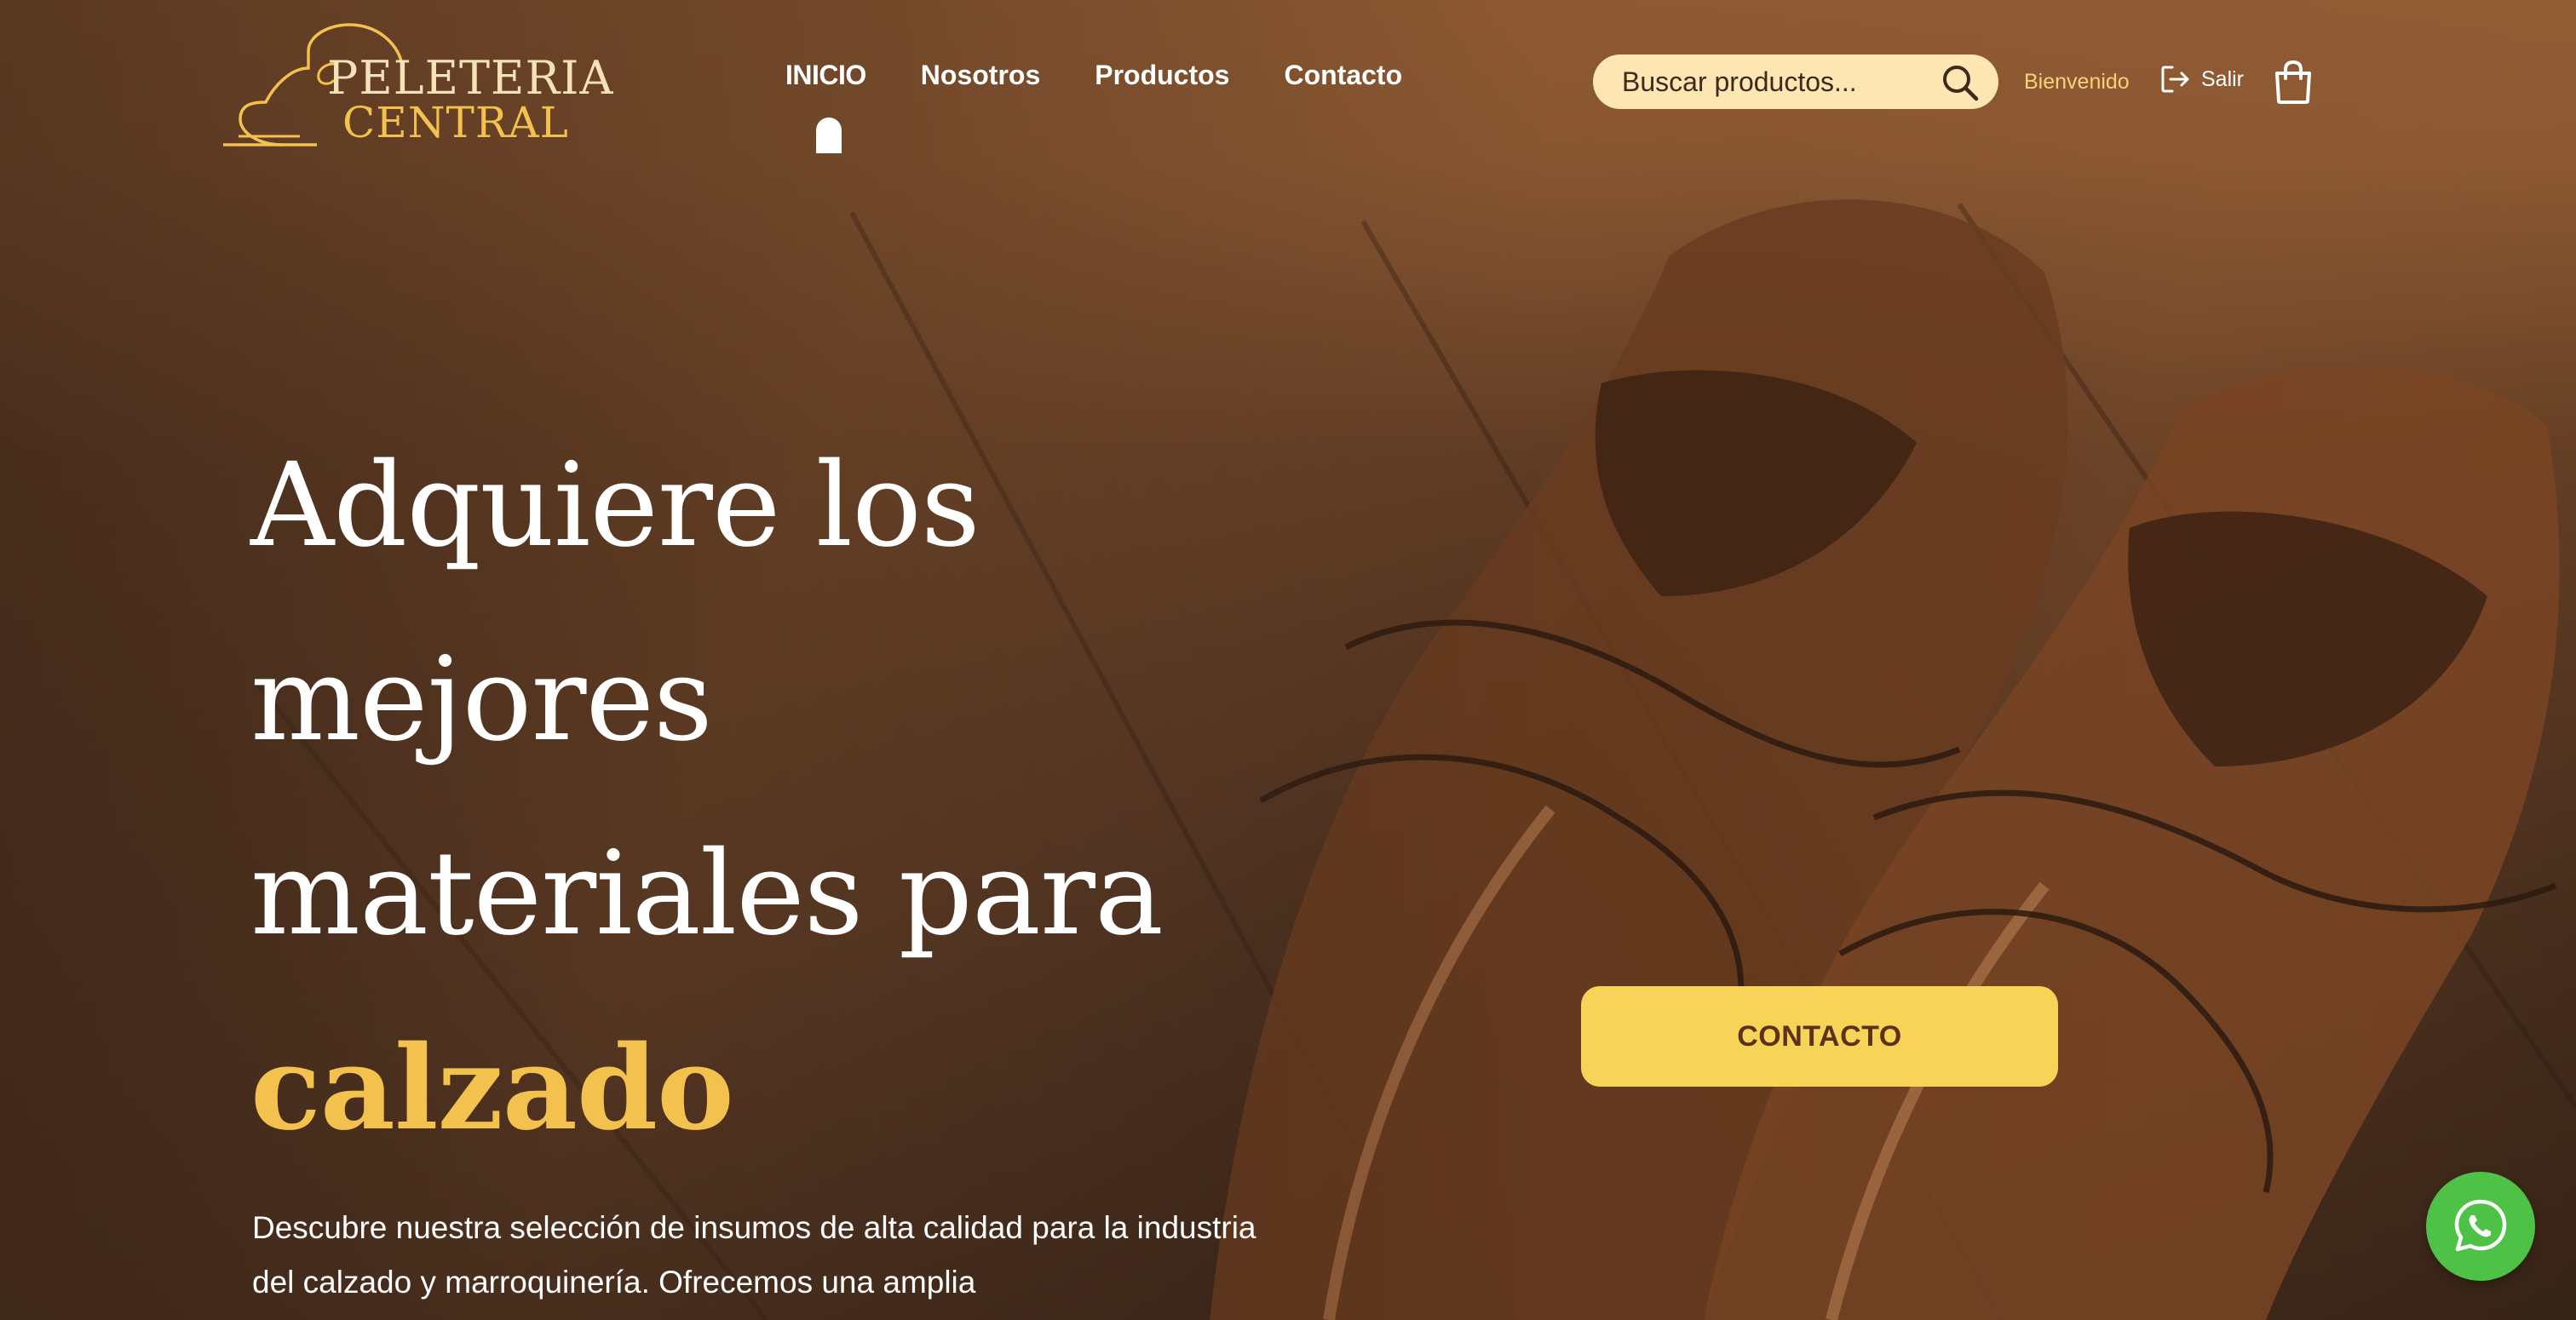 The width and height of the screenshot is (2576, 1320). I want to click on nav-item-productos: Productos, so click(1162, 75).